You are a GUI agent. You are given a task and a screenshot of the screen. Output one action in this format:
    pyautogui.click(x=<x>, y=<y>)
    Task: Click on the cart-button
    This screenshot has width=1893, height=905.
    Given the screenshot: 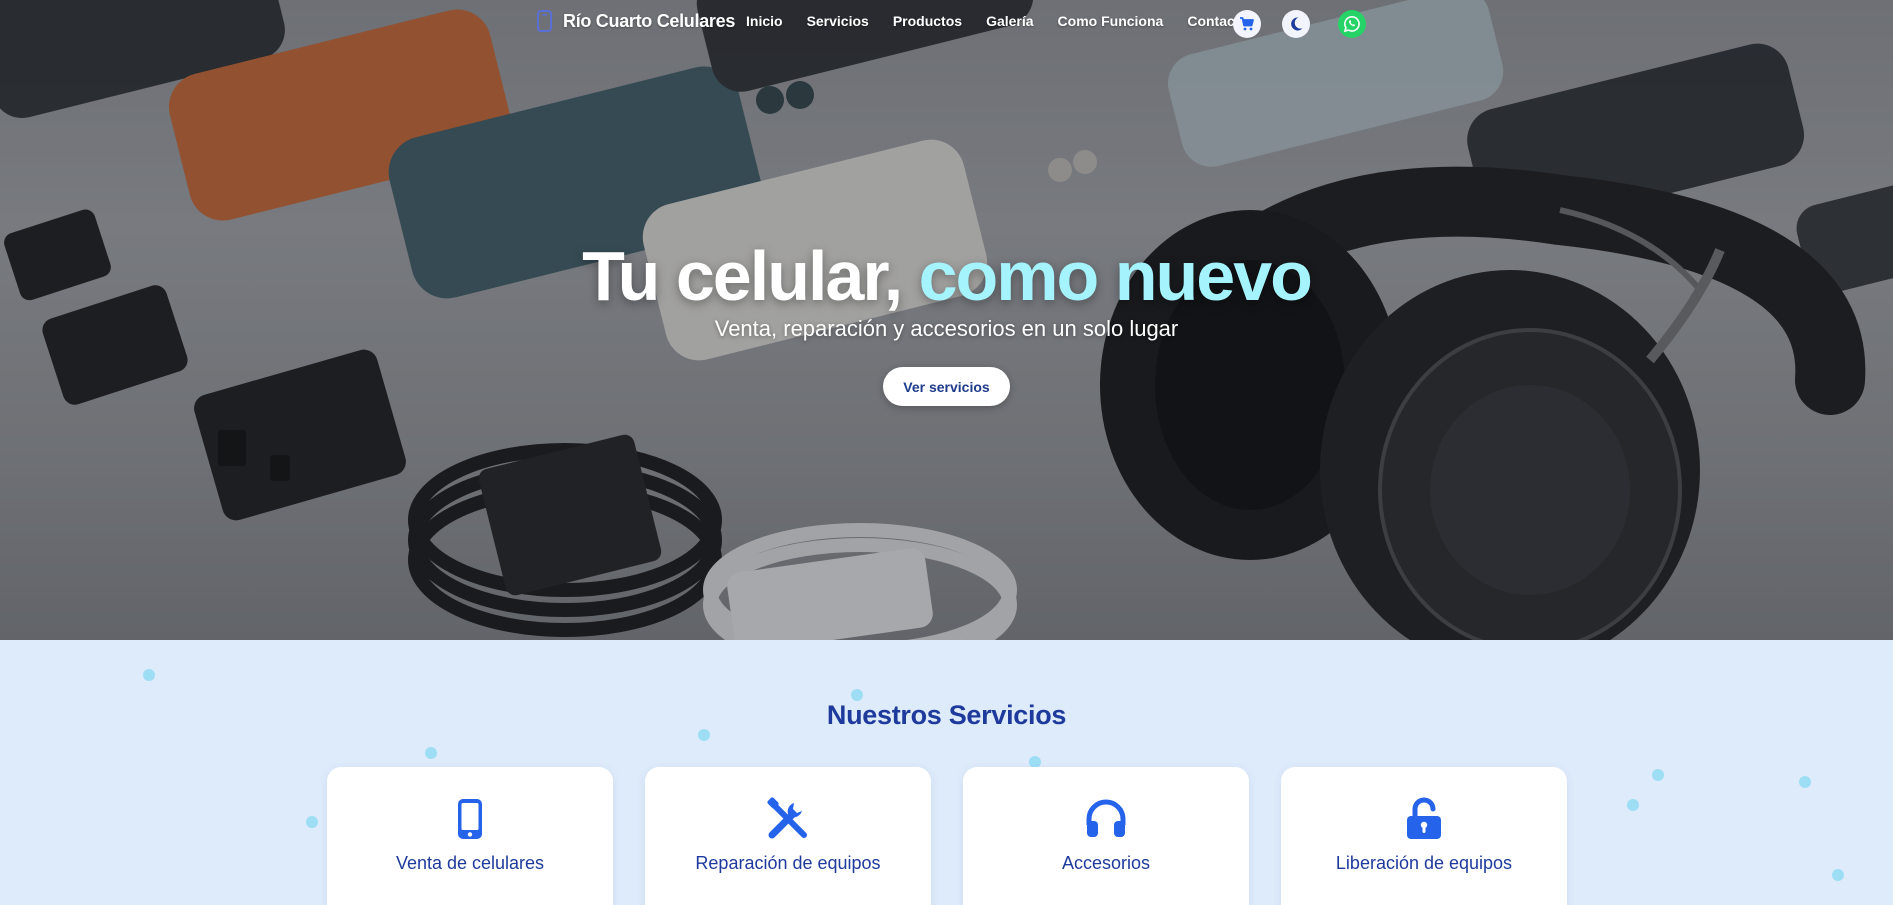 What is the action you would take?
    pyautogui.click(x=1247, y=24)
    